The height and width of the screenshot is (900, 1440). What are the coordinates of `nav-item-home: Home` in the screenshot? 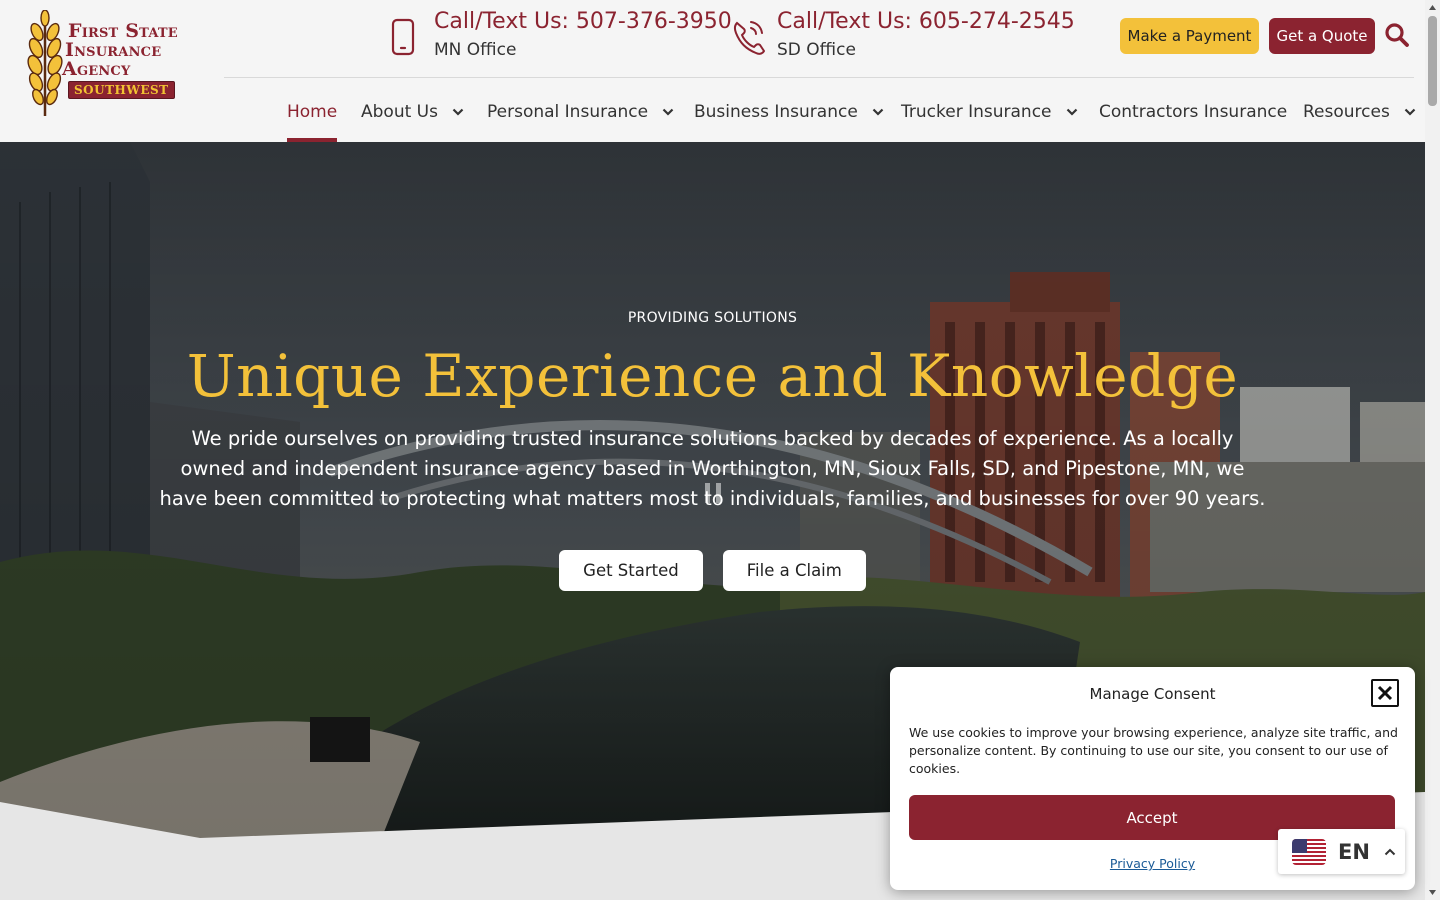 It's located at (312, 112).